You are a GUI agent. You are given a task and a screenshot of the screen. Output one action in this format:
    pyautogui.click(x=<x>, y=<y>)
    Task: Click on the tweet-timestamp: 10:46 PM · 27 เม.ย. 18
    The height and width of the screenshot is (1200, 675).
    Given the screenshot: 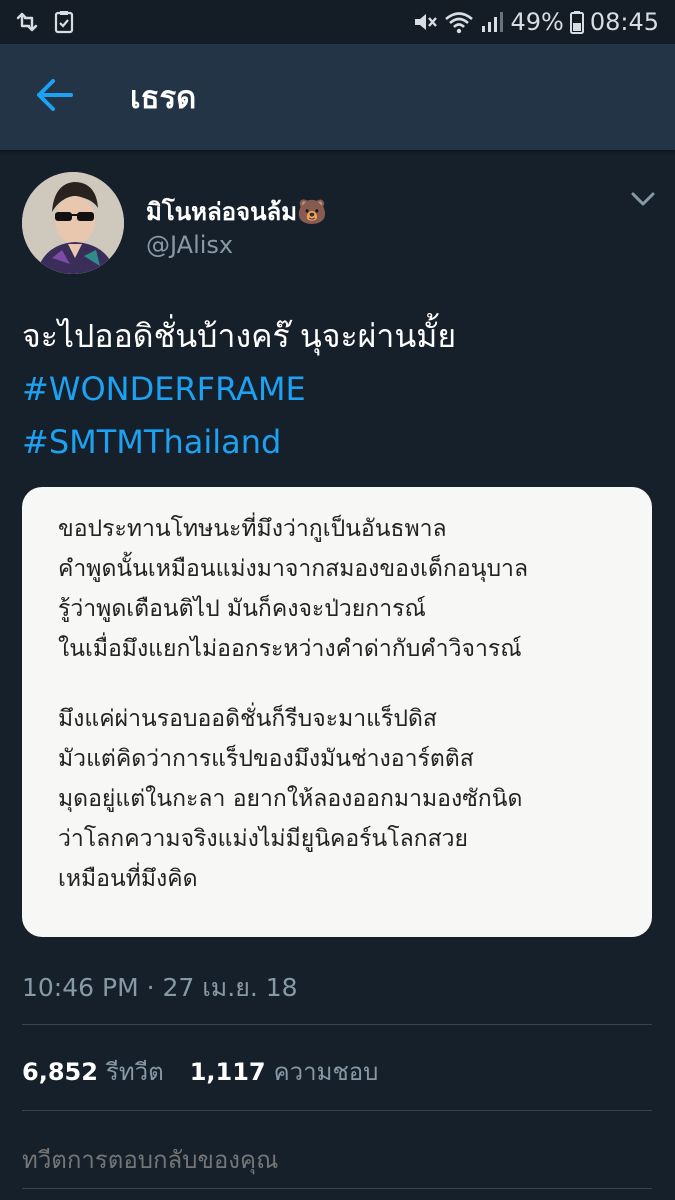 What is the action you would take?
    pyautogui.click(x=160, y=987)
    